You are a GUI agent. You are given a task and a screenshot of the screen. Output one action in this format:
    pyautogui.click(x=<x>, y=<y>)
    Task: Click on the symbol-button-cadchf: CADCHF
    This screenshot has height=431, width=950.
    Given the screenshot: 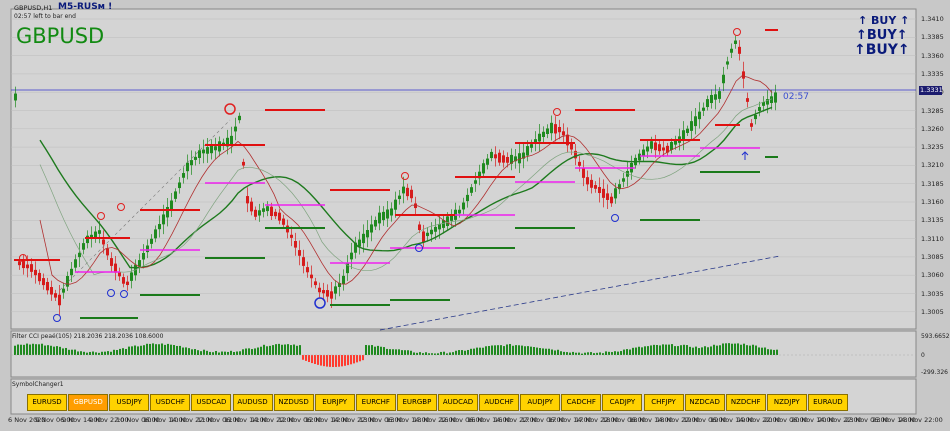 What is the action you would take?
    pyautogui.click(x=581, y=402)
    